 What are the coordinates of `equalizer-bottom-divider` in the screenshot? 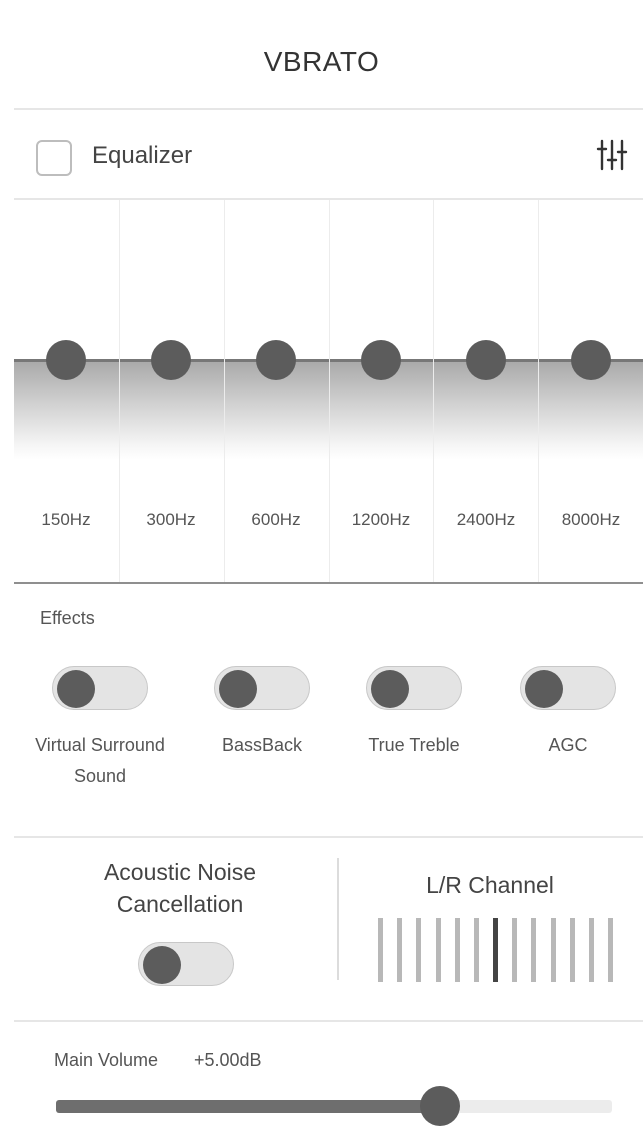 It's located at (328, 583).